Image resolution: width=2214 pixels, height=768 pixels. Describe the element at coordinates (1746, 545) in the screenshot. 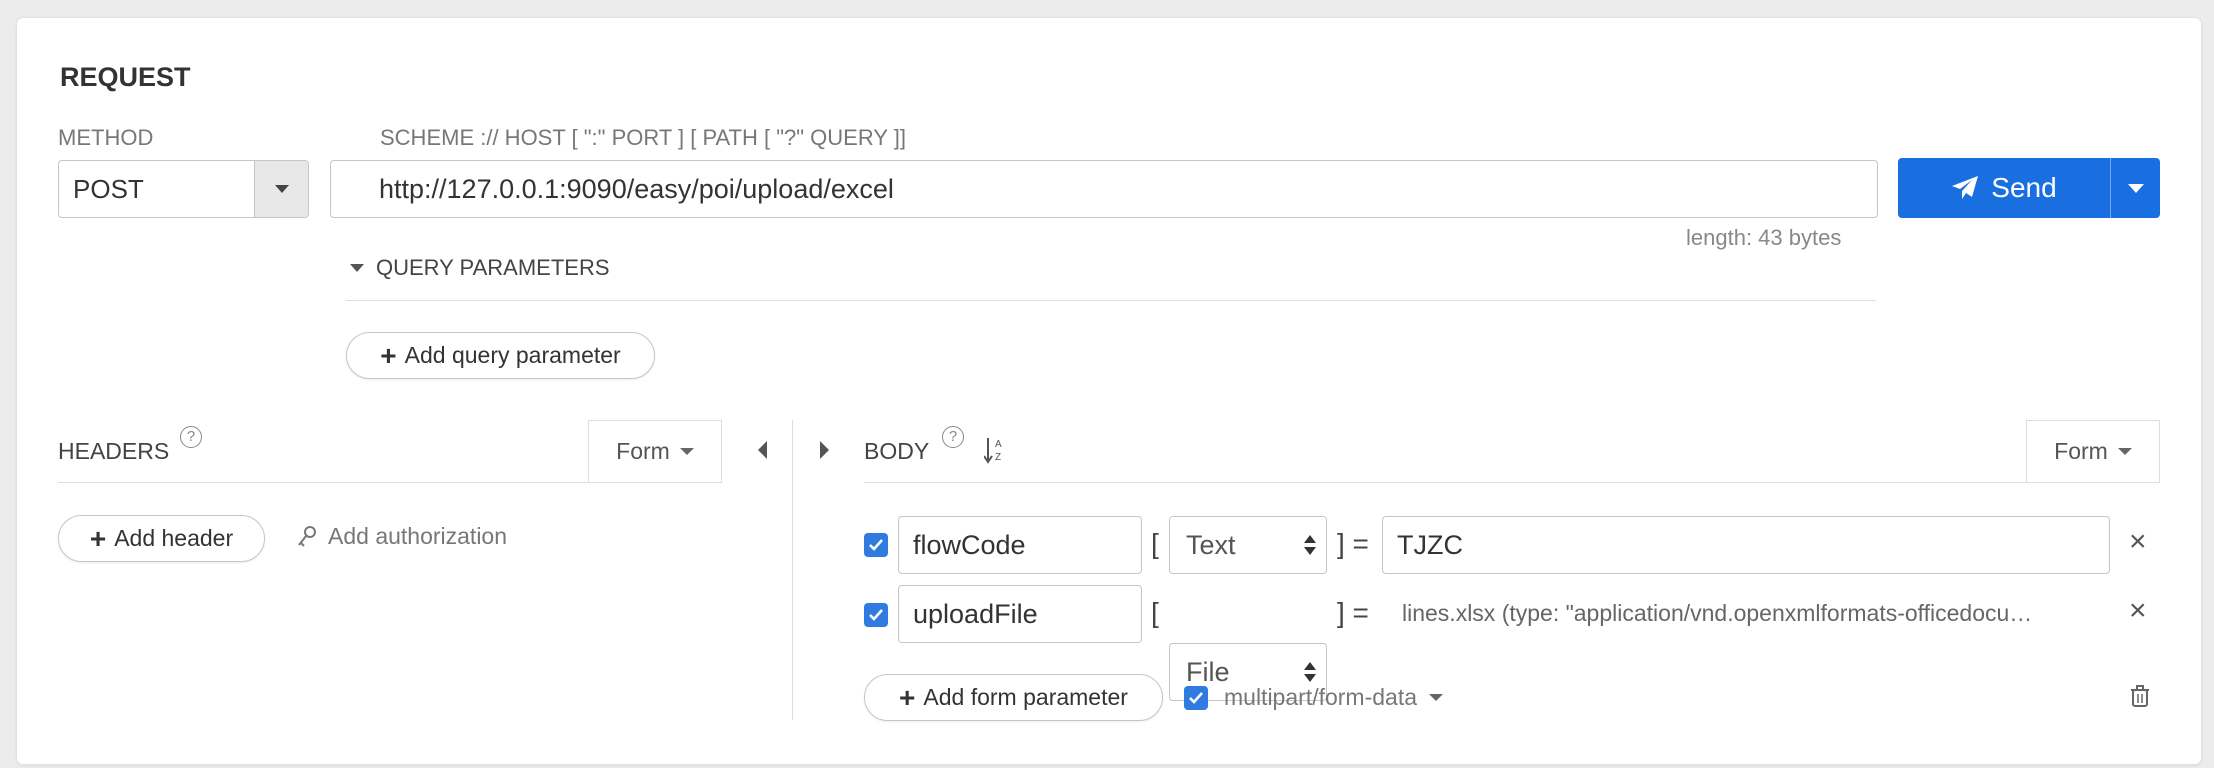

I see `param-value-input: TJZC` at that location.